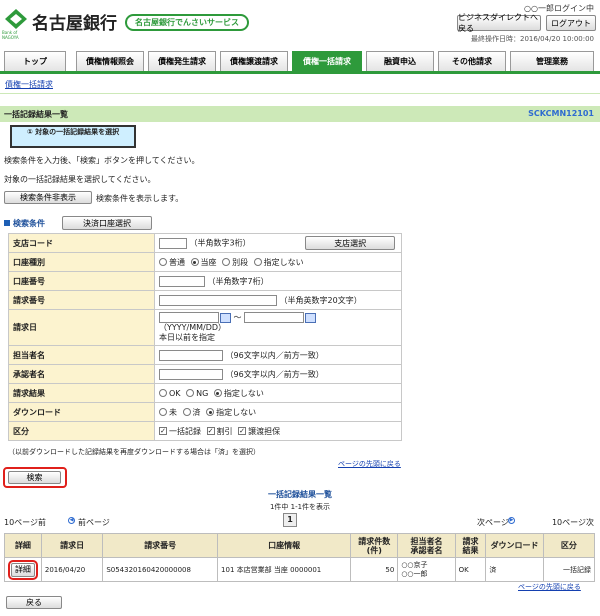 The height and width of the screenshot is (616, 600). What do you see at coordinates (400, 61) in the screenshot?
I see `tab-loan-application: 融資申込` at bounding box center [400, 61].